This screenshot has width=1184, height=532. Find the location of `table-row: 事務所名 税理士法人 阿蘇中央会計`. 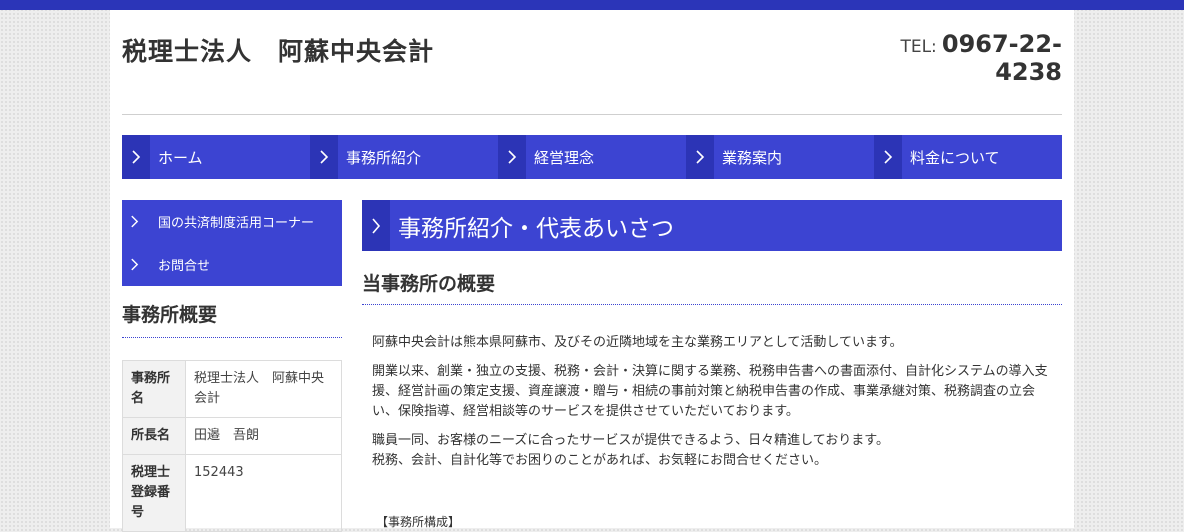

table-row: 事務所名 税理士法人 阿蘇中央会計 is located at coordinates (232, 389).